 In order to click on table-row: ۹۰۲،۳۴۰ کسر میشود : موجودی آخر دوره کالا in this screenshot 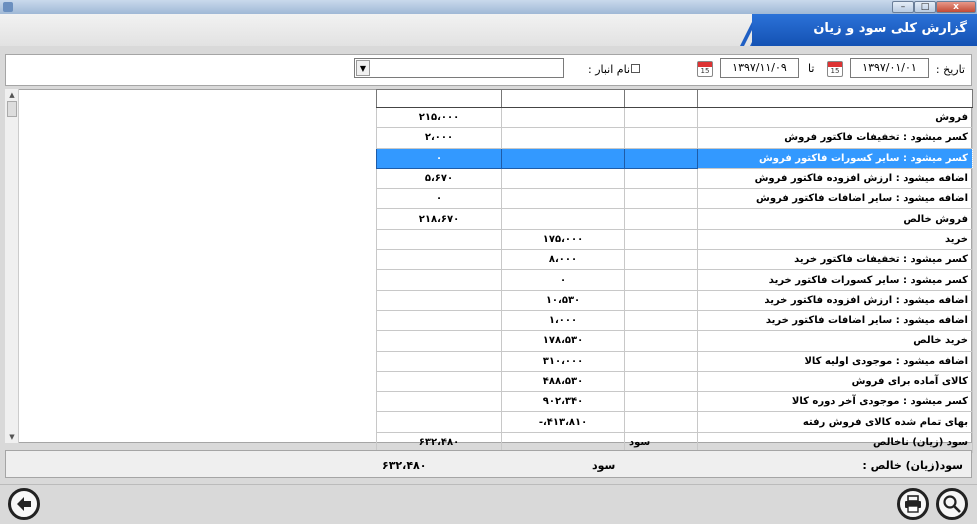, I will do `click(674, 402)`.